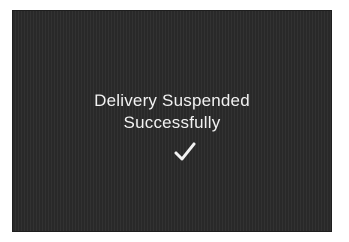 The height and width of the screenshot is (242, 349). Describe the element at coordinates (172, 100) in the screenshot. I see `message-line-1: Delivery Suspended` at that location.